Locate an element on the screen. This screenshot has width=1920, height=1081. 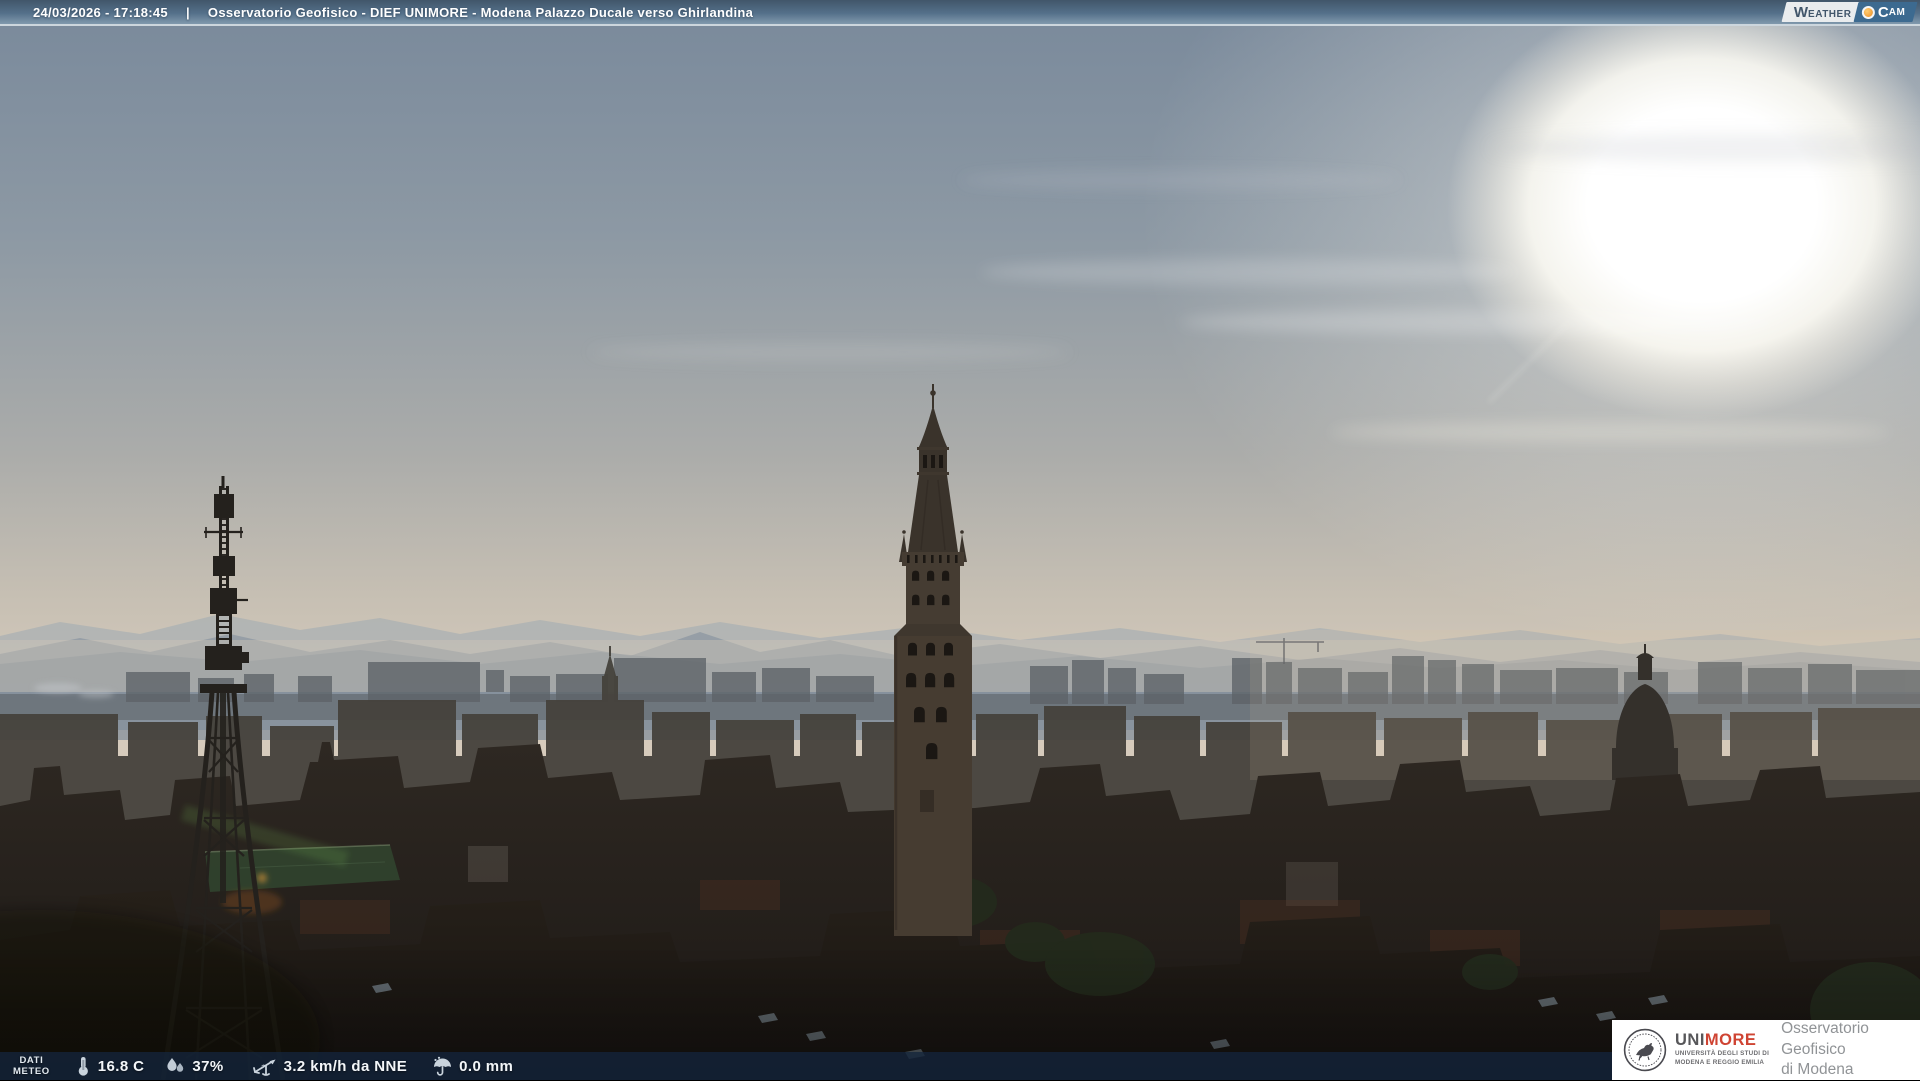
weathercam-logo: W EATHER C AM is located at coordinates (1849, 12).